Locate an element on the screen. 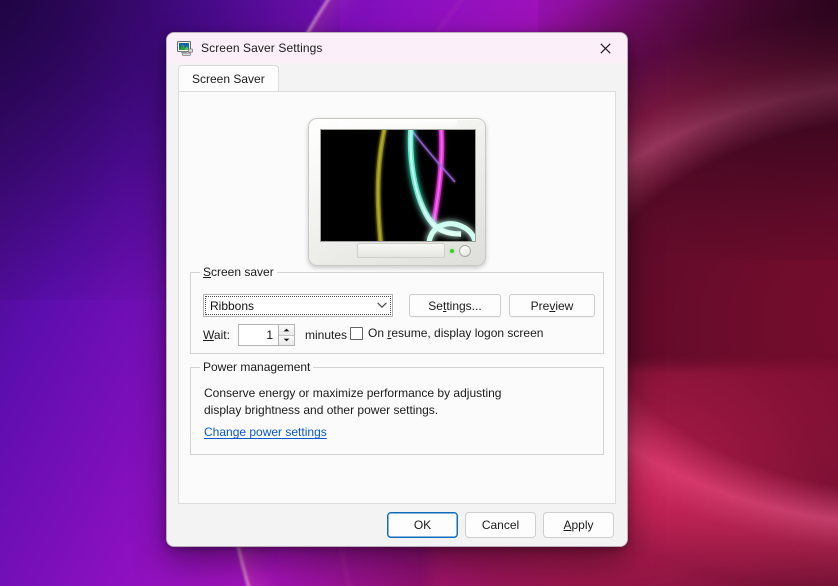 The height and width of the screenshot is (586, 838). screen-saver-group-title: Screen saver is located at coordinates (238, 272).